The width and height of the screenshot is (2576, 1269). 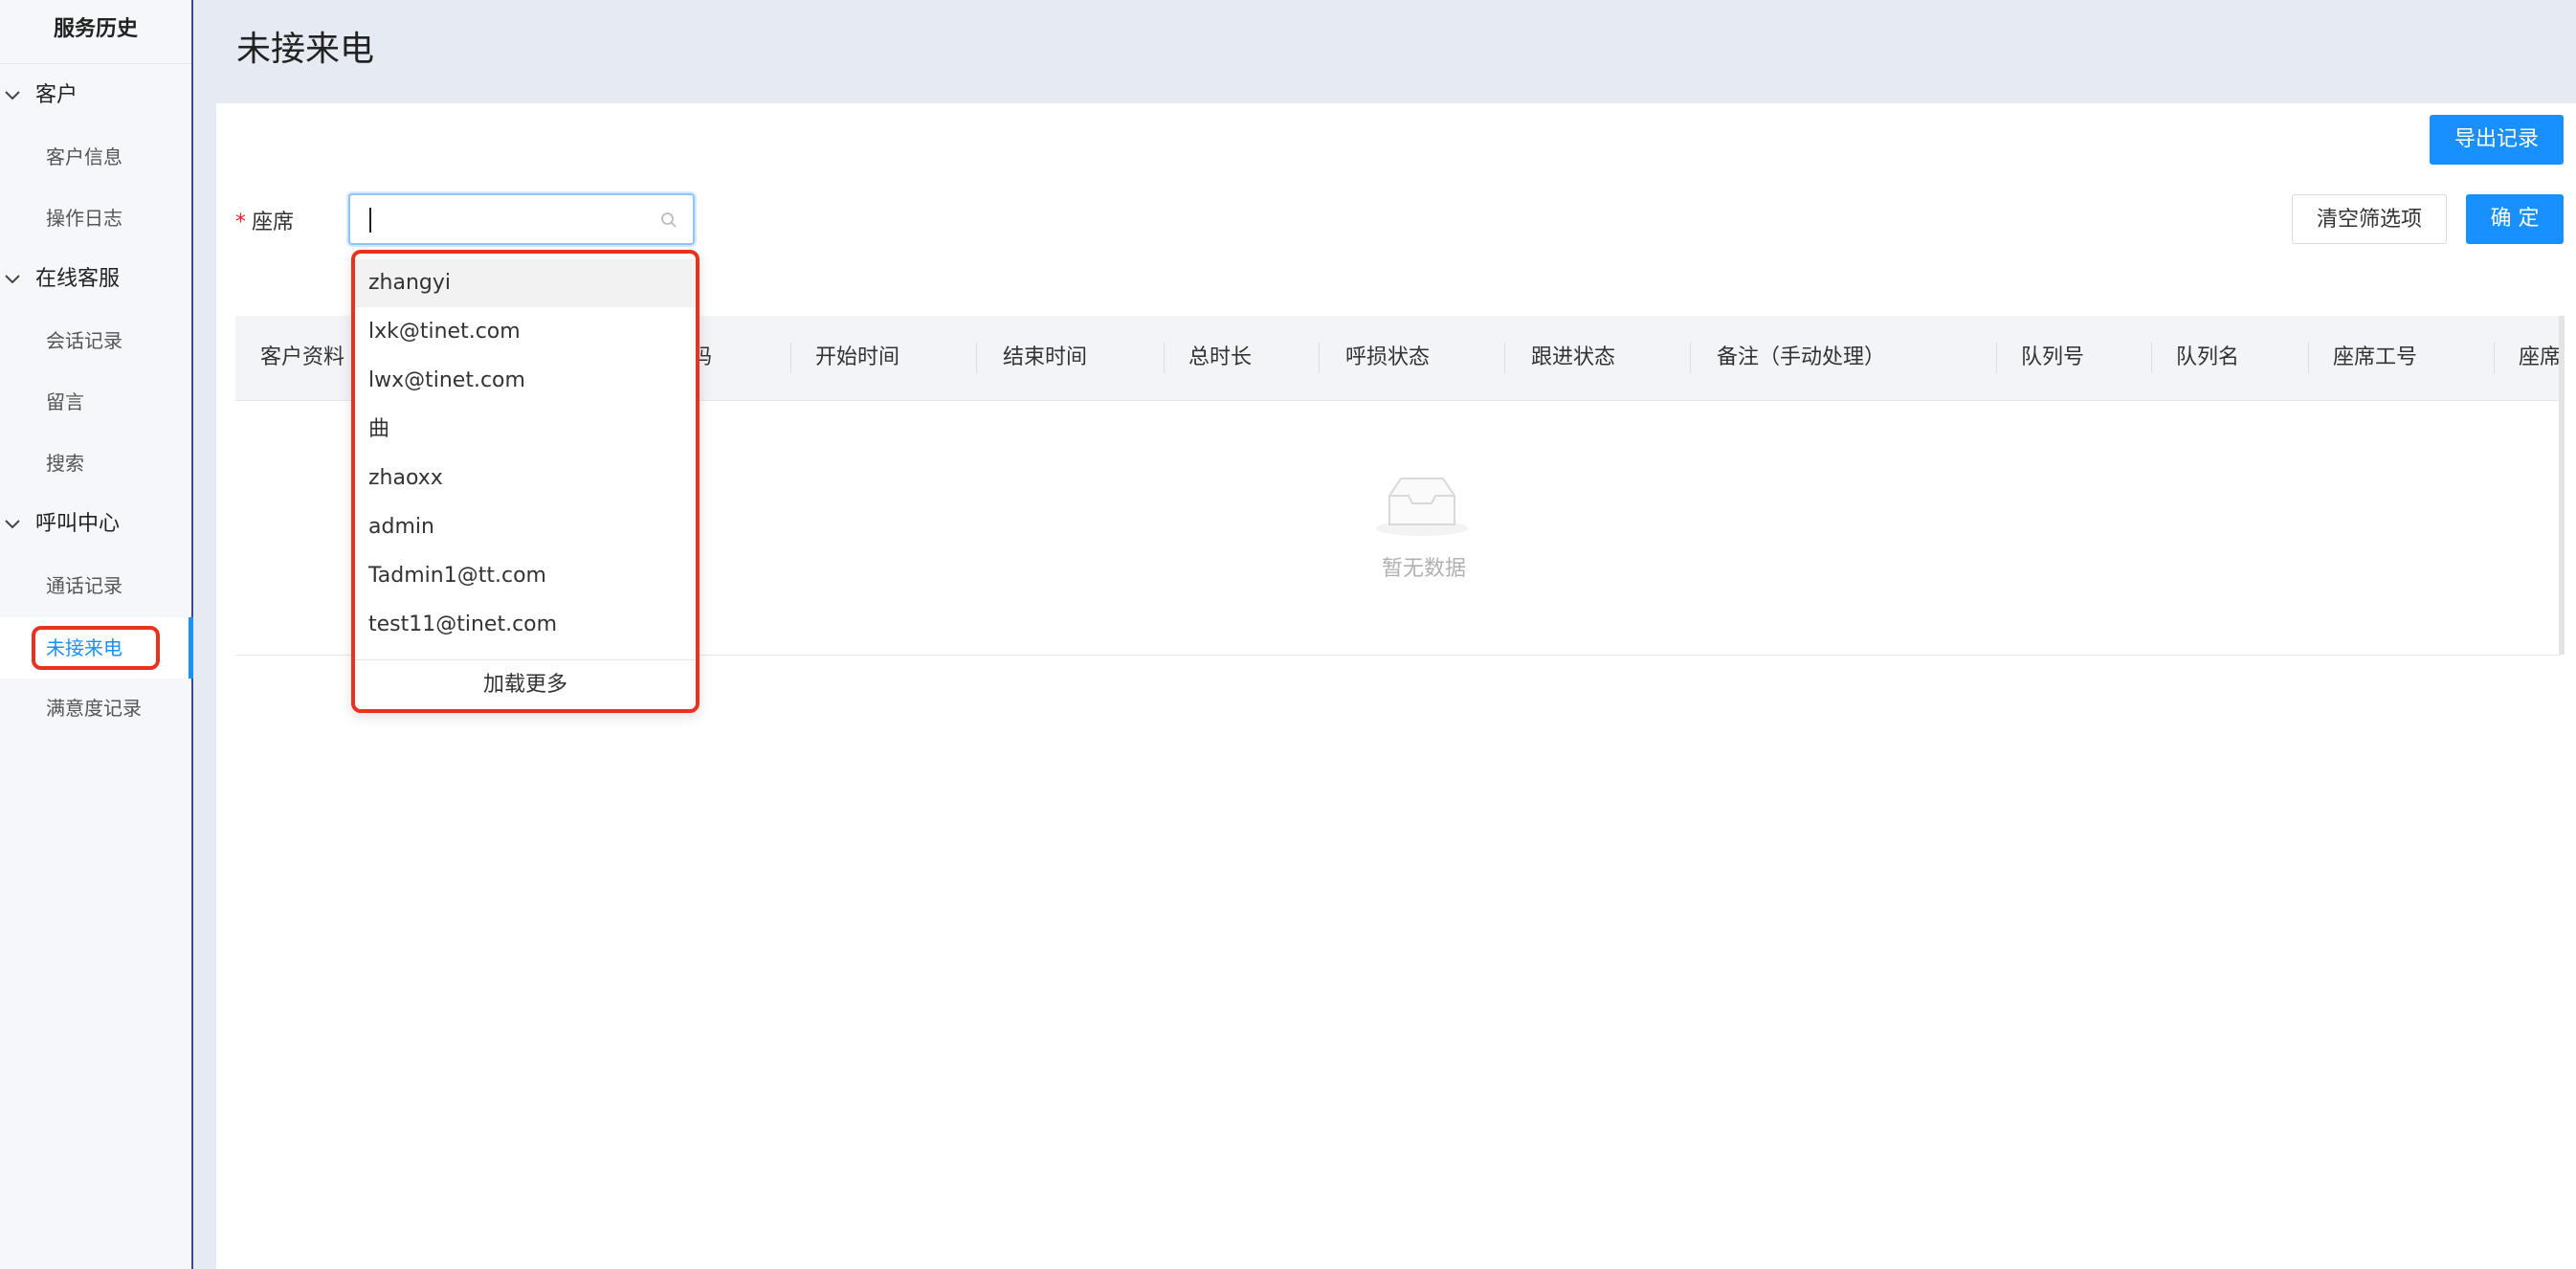 What do you see at coordinates (525, 576) in the screenshot?
I see `dropdown-option: Tadmin1@tt.com` at bounding box center [525, 576].